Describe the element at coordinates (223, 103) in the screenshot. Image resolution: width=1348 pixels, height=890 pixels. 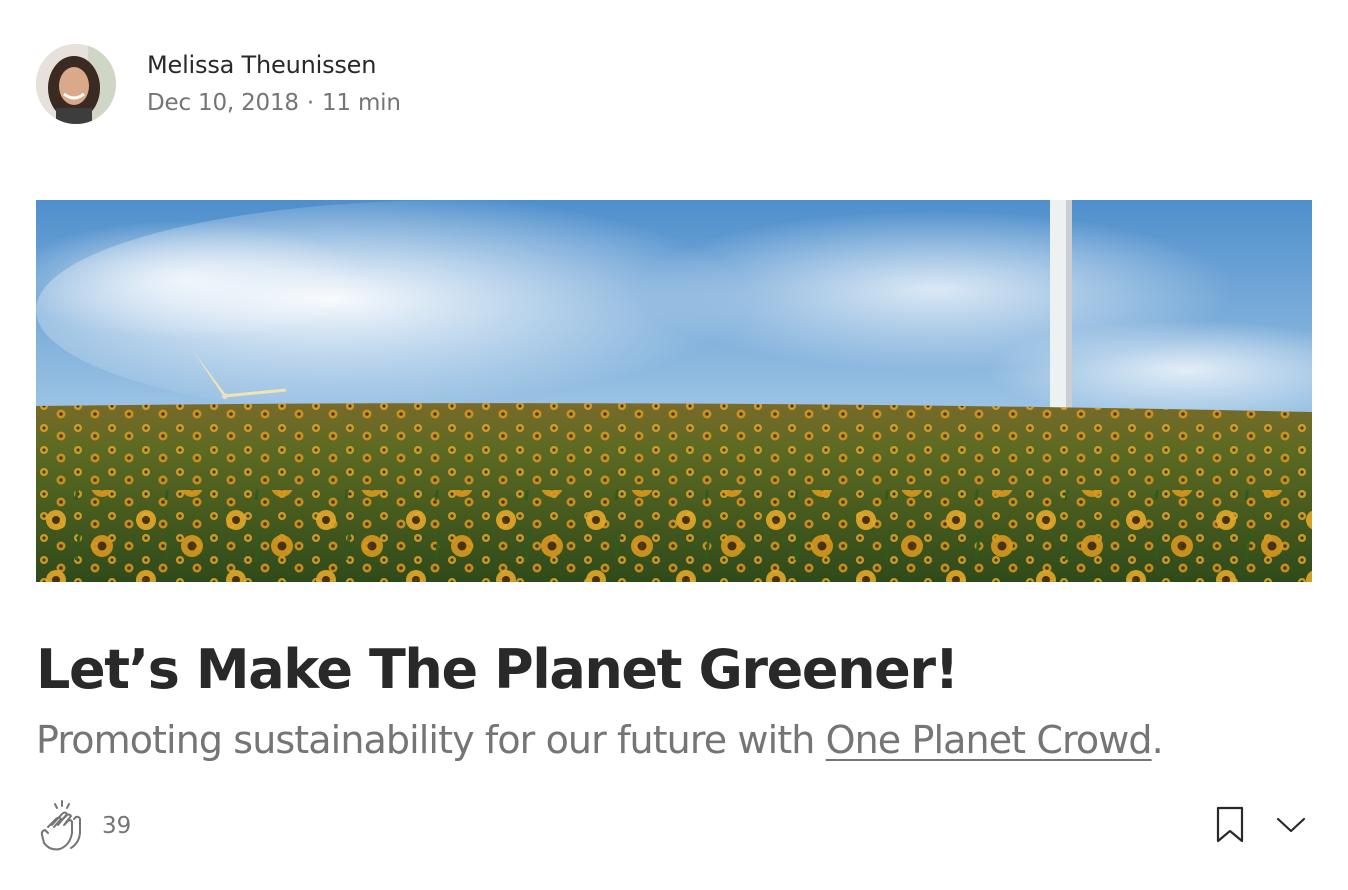
I see `publish-date: Dec 10, 2018` at that location.